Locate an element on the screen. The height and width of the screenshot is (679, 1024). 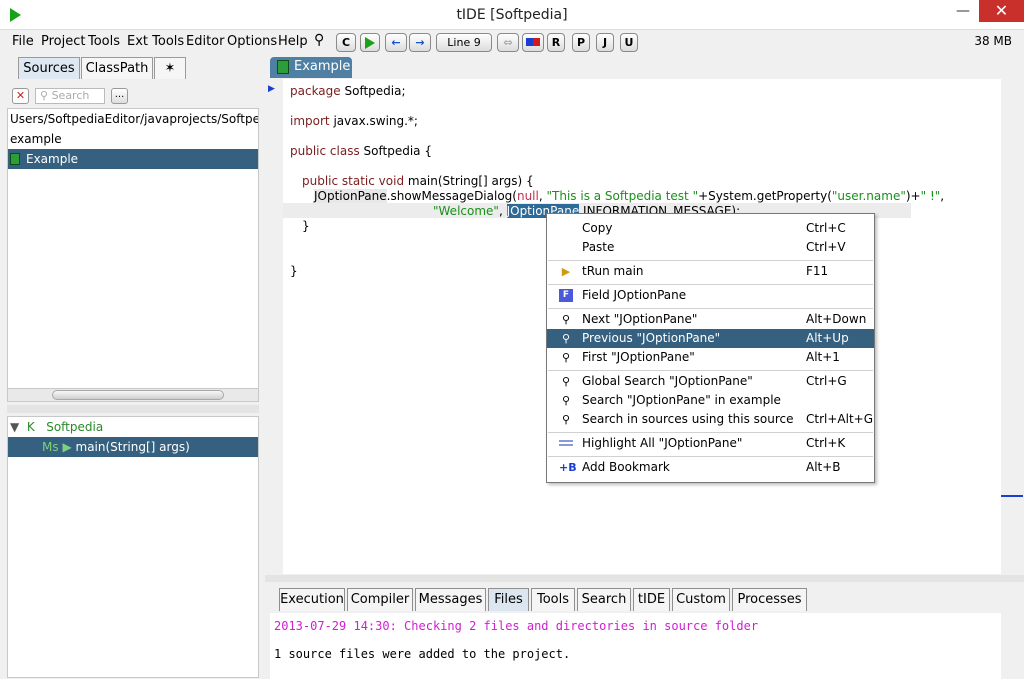
code-keyword: package is located at coordinates (315, 91).